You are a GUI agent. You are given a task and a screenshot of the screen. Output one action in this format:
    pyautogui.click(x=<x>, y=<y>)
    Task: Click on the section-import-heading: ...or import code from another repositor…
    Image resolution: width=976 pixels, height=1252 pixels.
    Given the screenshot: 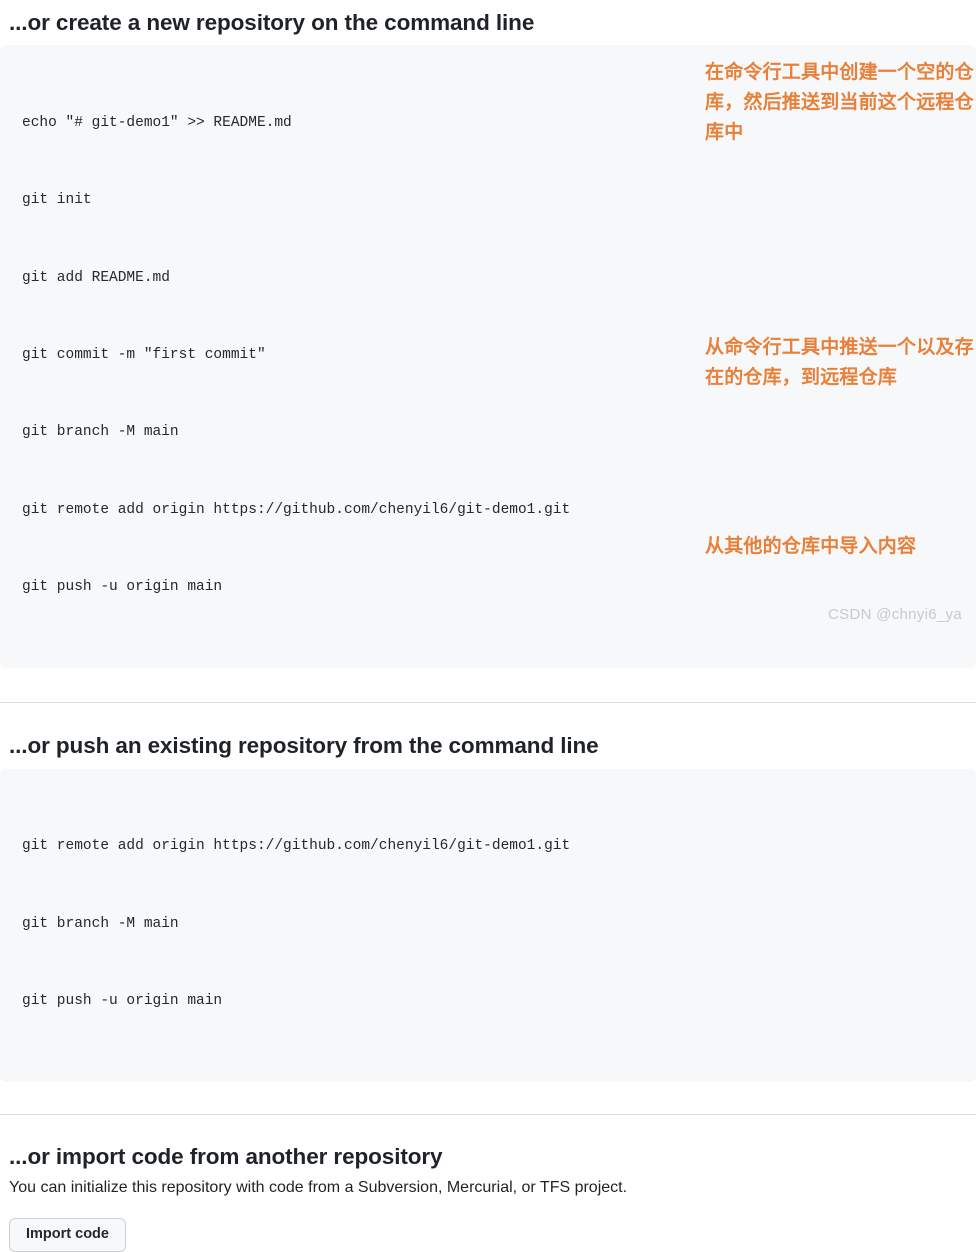 What is the action you would take?
    pyautogui.click(x=226, y=1157)
    